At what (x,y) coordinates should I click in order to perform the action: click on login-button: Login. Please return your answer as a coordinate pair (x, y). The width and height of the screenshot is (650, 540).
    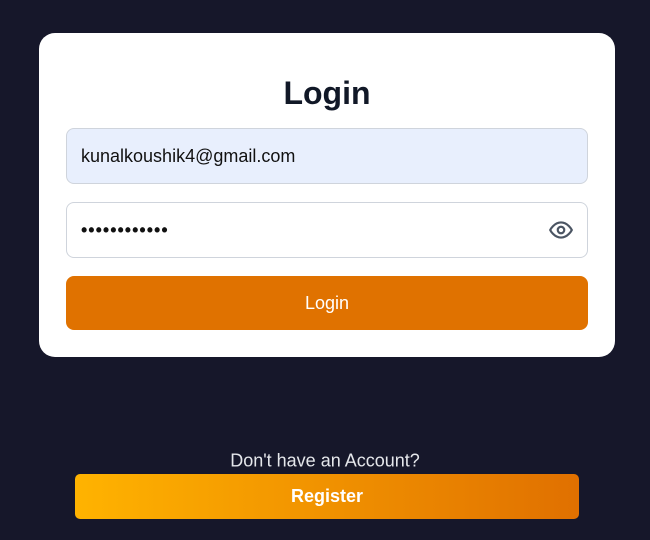
    Looking at the image, I should click on (327, 303).